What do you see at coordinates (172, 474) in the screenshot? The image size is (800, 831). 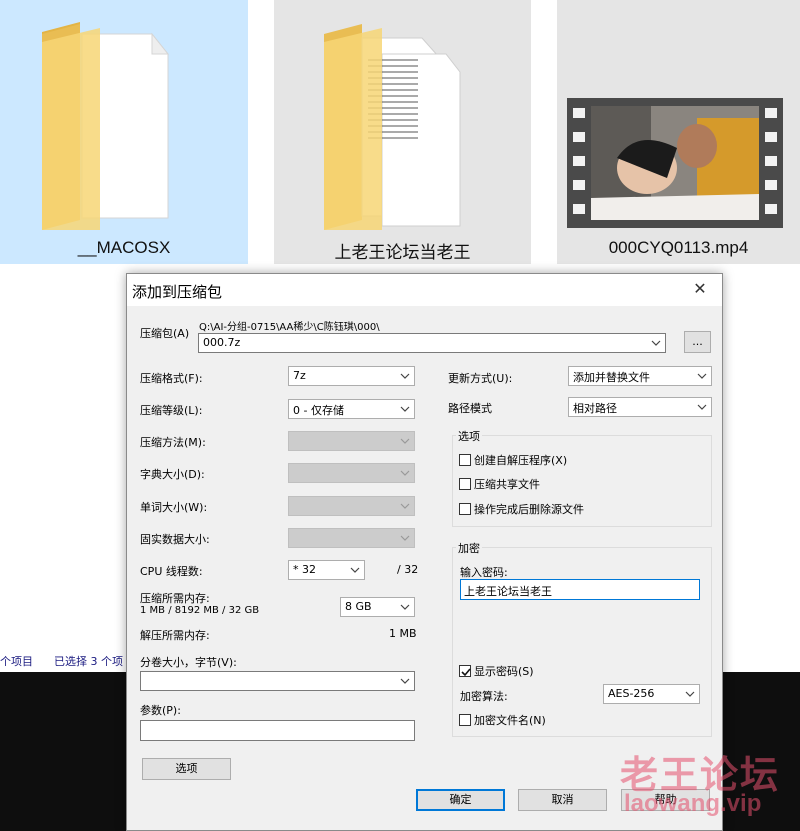 I see `dict-label: 字典大小(D):` at bounding box center [172, 474].